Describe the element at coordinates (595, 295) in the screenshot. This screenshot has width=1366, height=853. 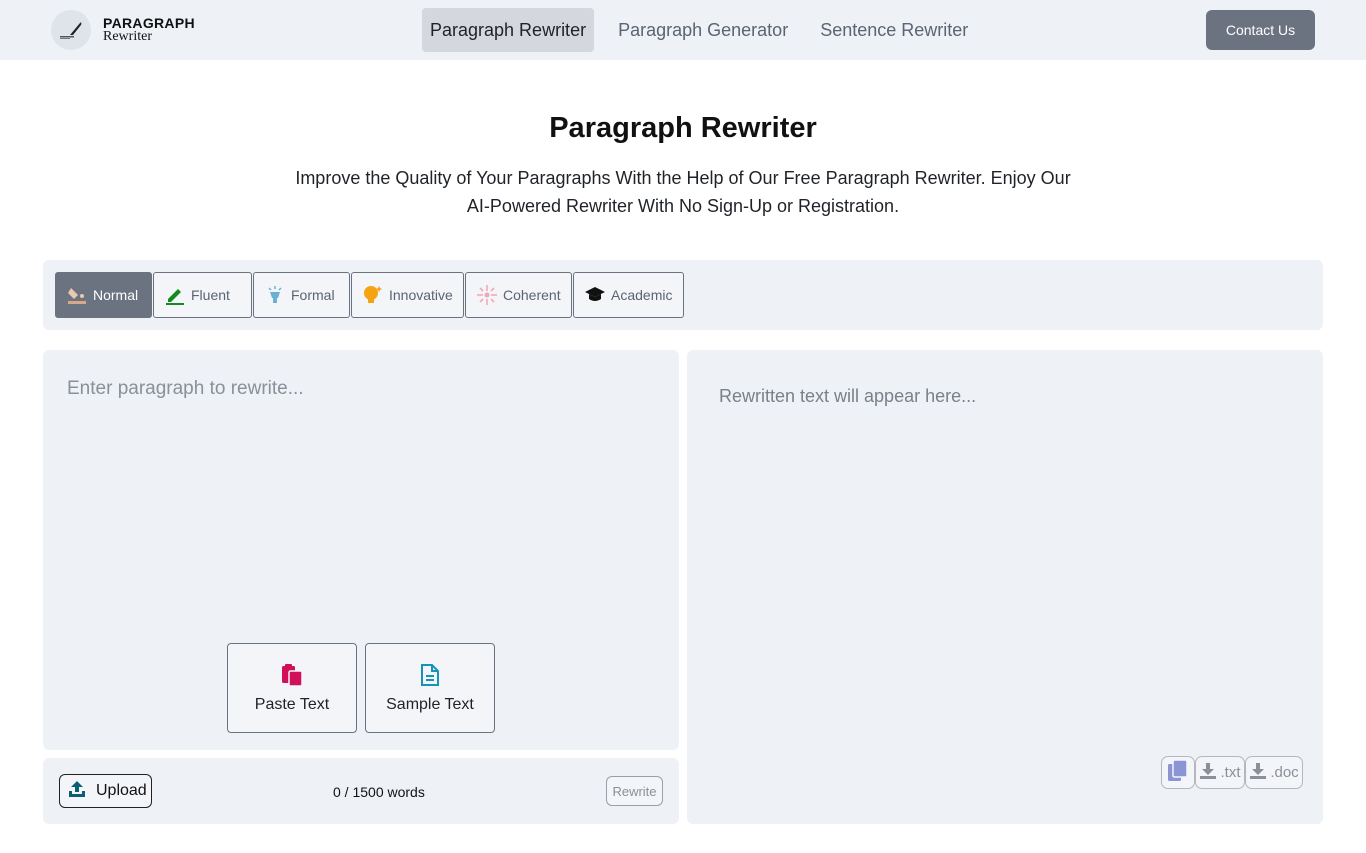
I see `graduation-cap-icon` at that location.